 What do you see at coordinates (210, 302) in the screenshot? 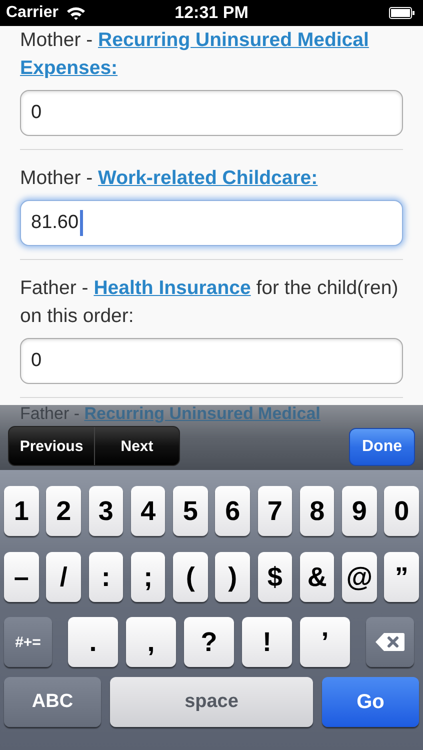
I see `field-label: Father - Health Insurance for the child(ren) on this order:` at bounding box center [210, 302].